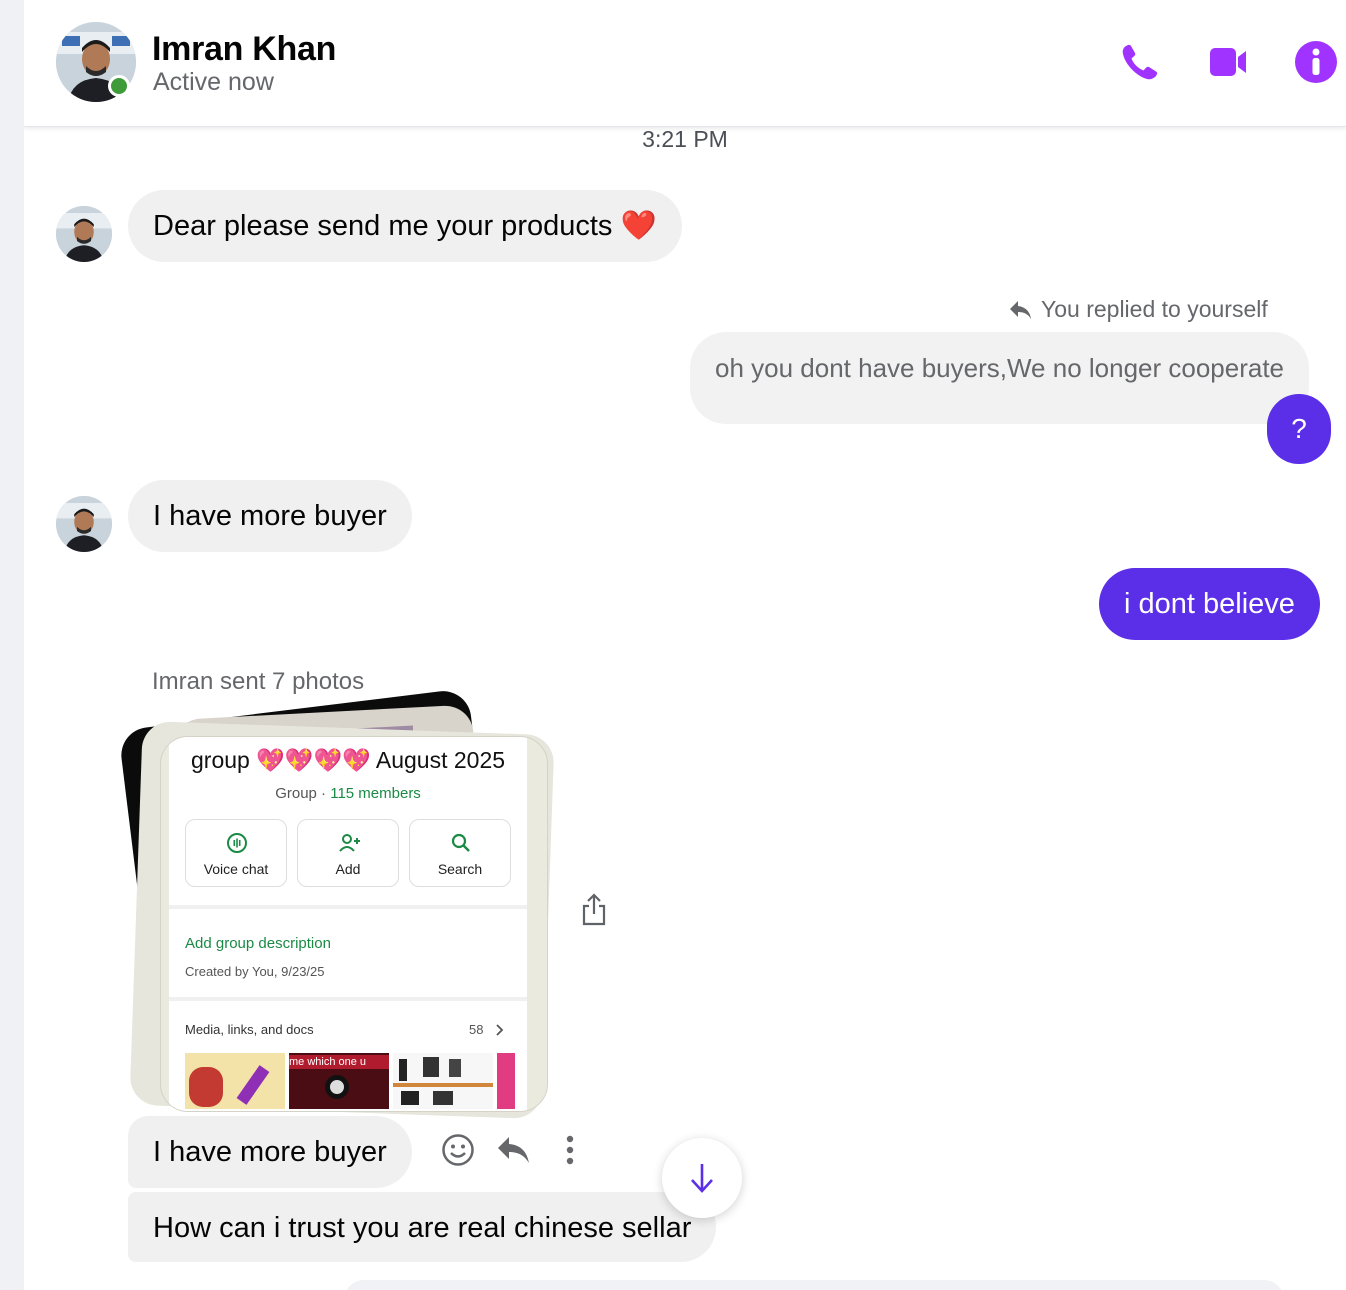  I want to click on more-options-icon, so click(570, 1150).